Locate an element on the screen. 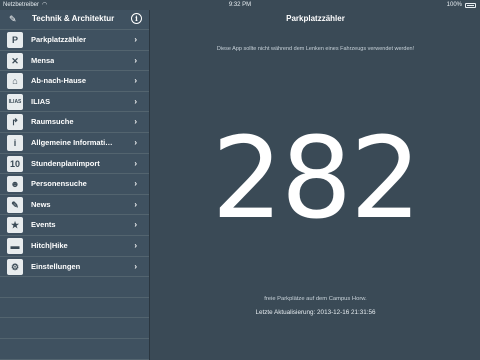 The image size is (480, 360). sidebar-item-label: Ab-nach-Hause is located at coordinates (59, 81).